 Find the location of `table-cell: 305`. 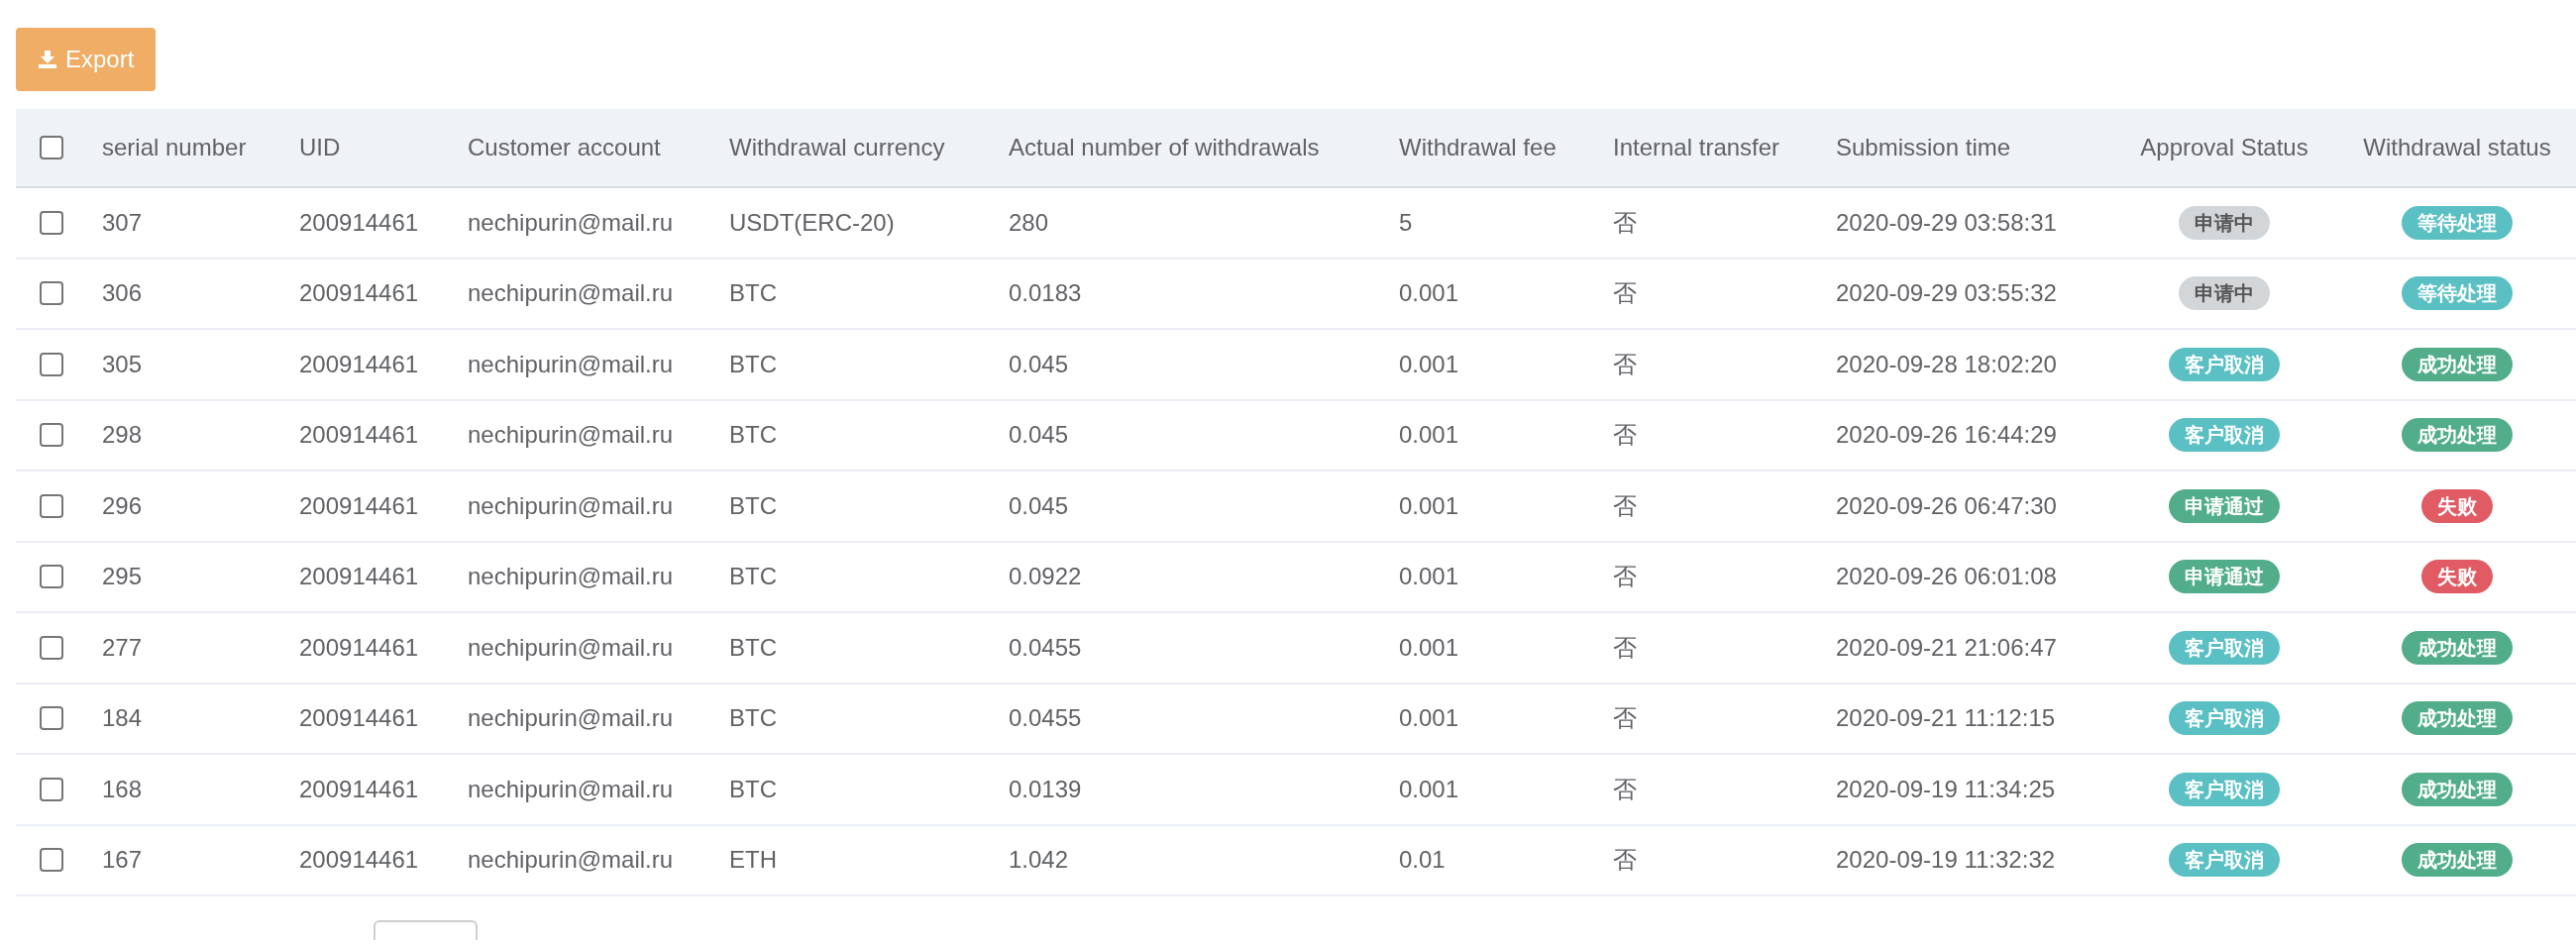

table-cell: 305 is located at coordinates (122, 363).